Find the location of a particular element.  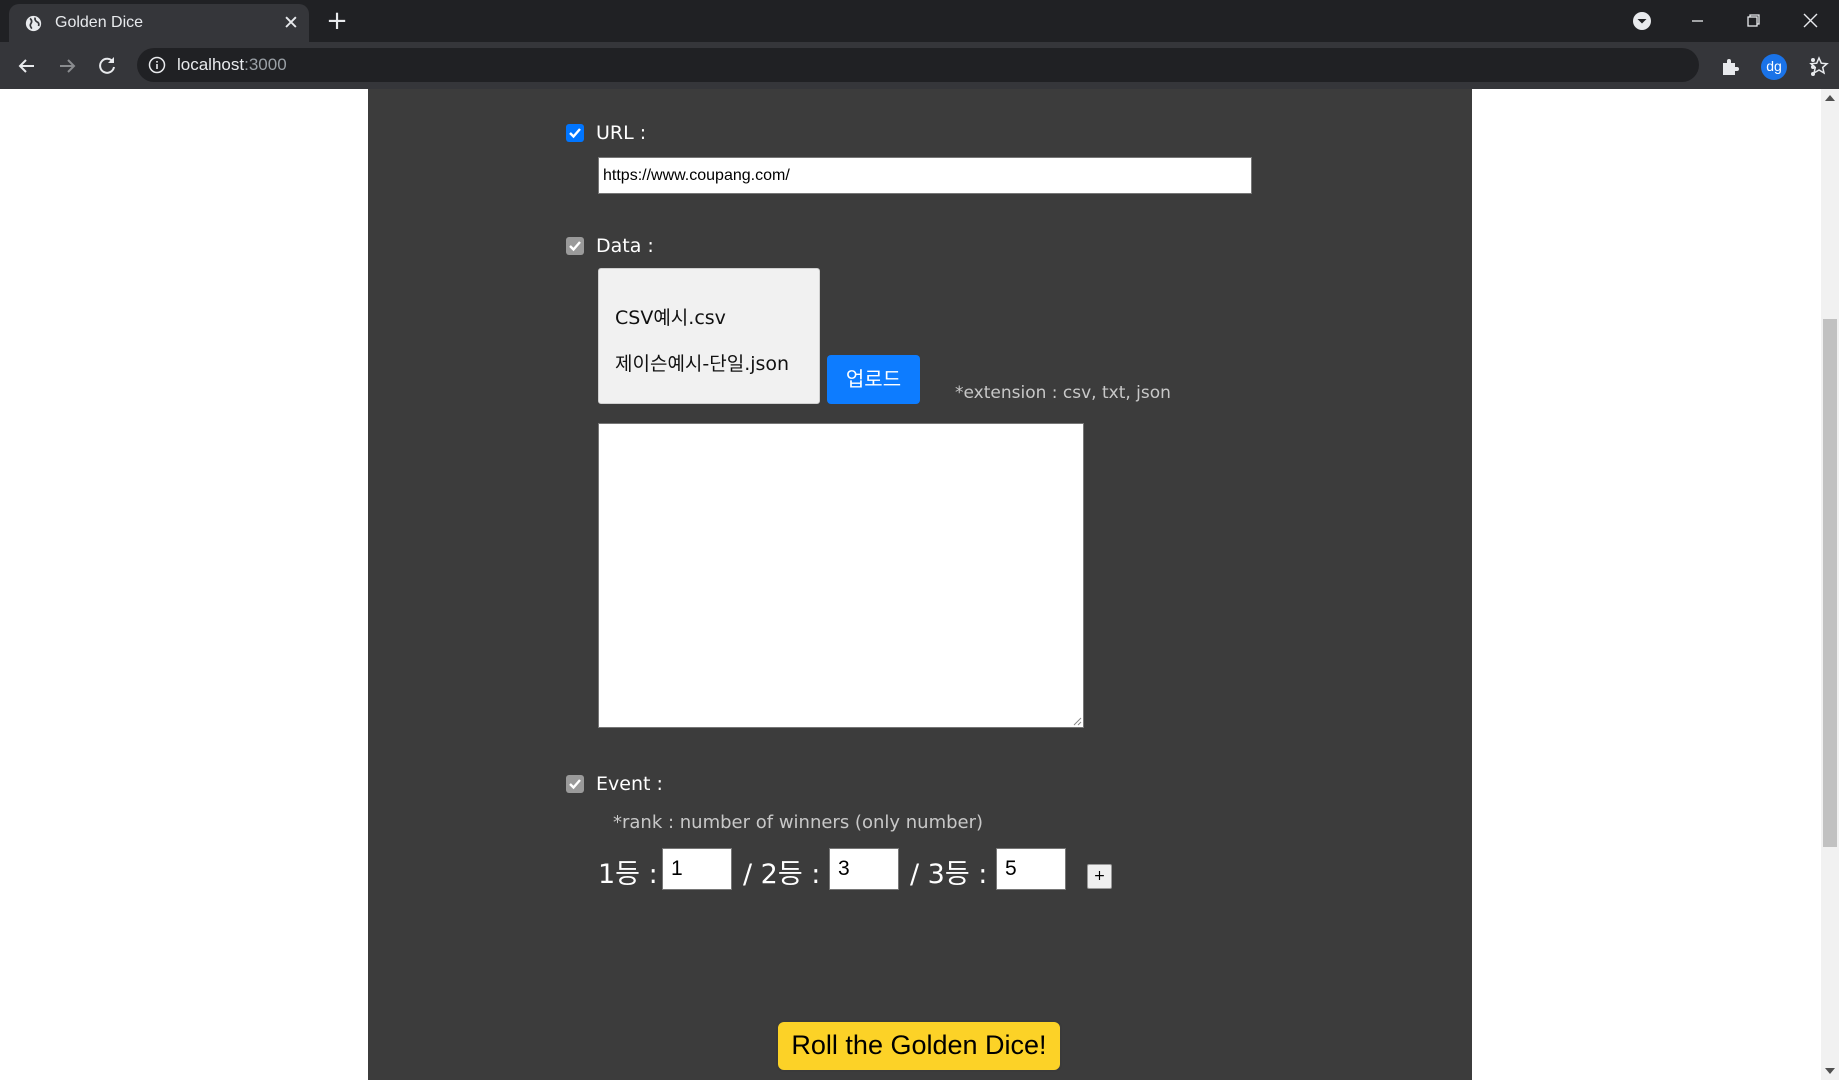

event-checkbox is located at coordinates (575, 784).